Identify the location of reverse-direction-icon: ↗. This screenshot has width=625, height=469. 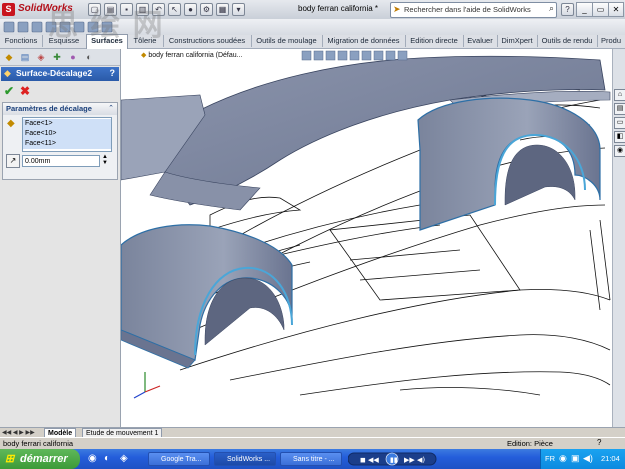
(13, 161).